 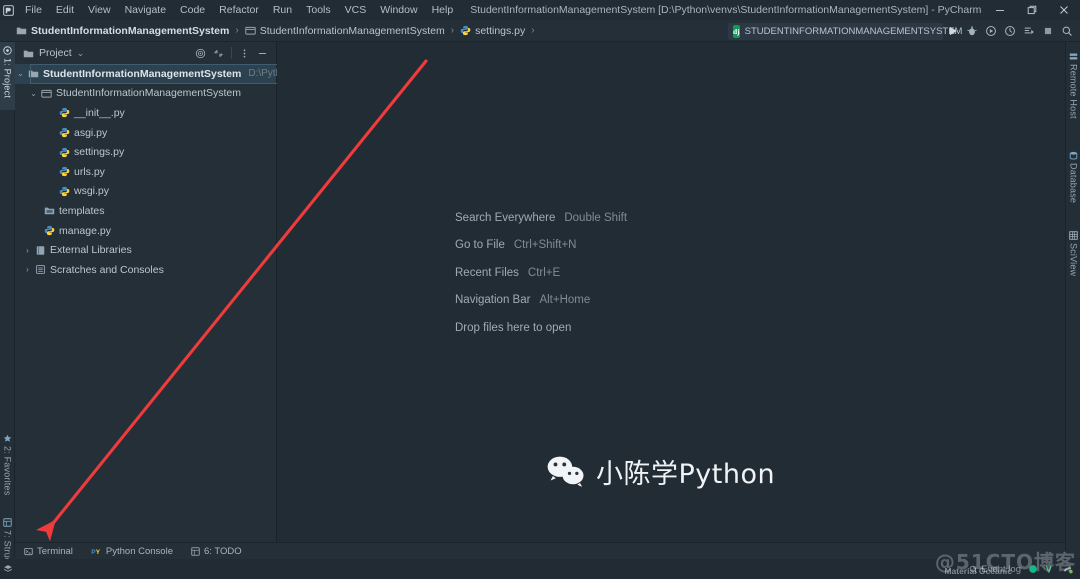 I want to click on tool-window-label: Terminal, so click(x=55, y=551).